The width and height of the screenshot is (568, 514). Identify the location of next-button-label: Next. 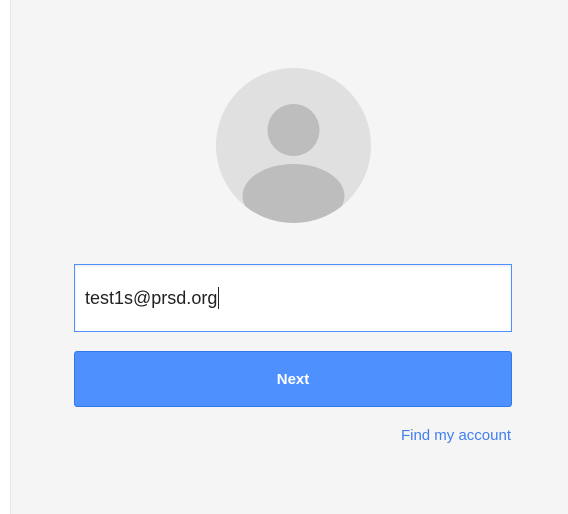
(293, 379).